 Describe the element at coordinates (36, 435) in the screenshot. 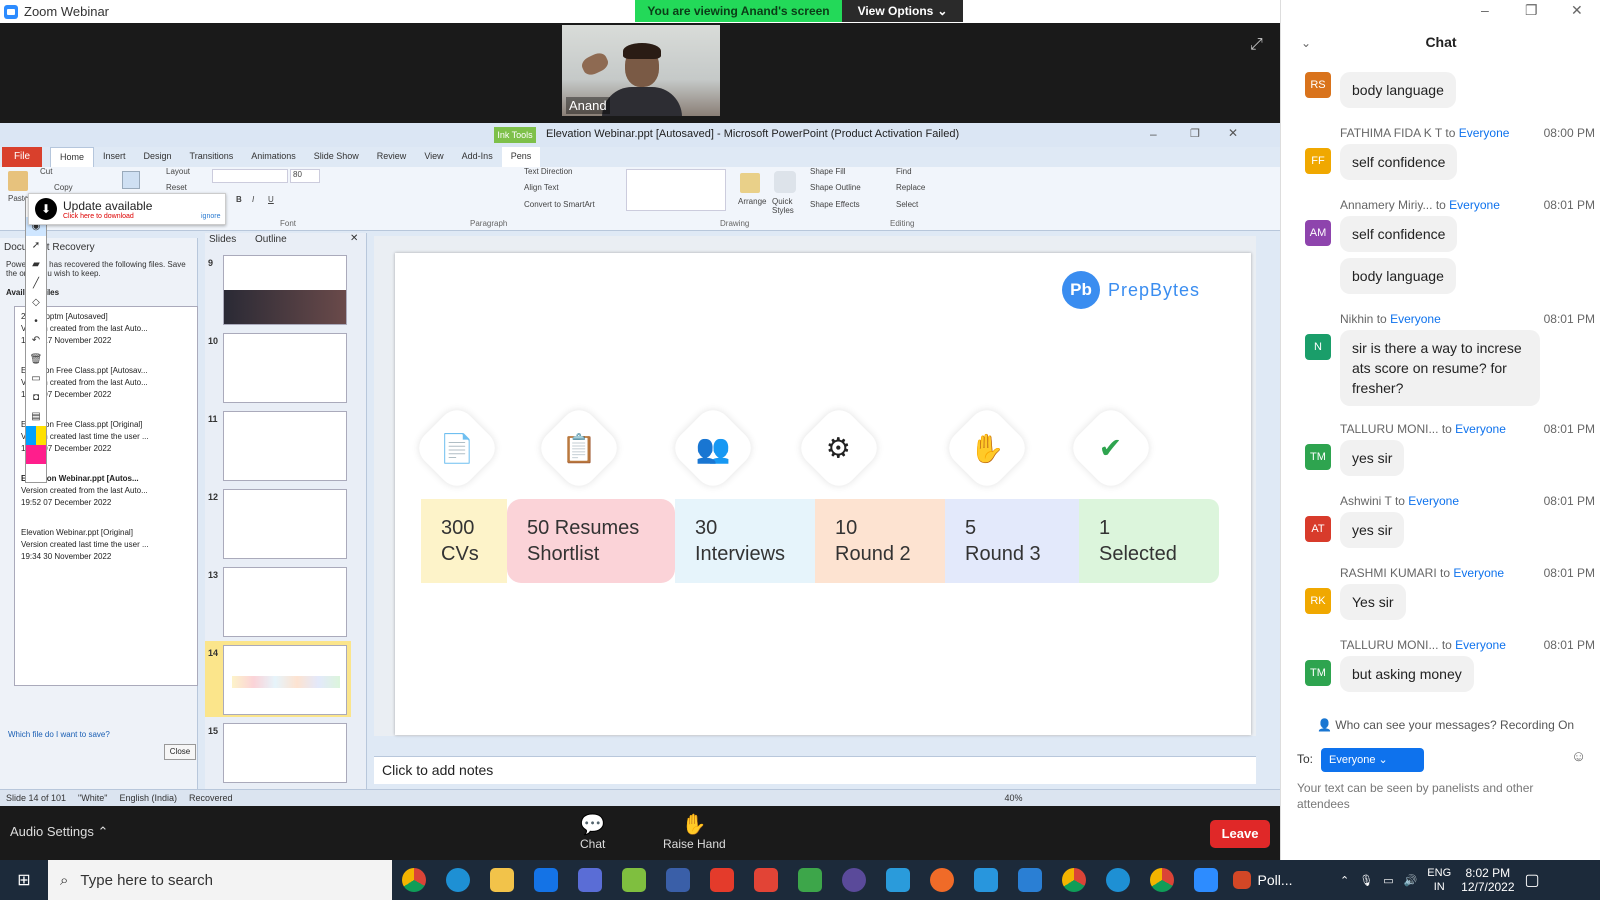

I see `color-palette-icon` at that location.